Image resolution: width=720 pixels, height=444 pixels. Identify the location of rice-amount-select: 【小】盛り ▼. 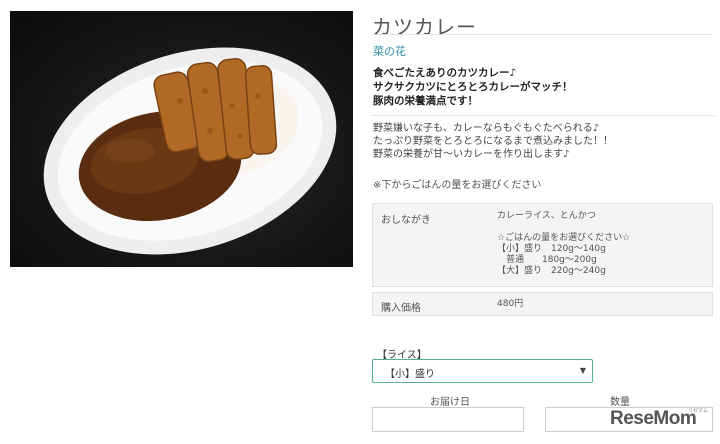
(482, 371).